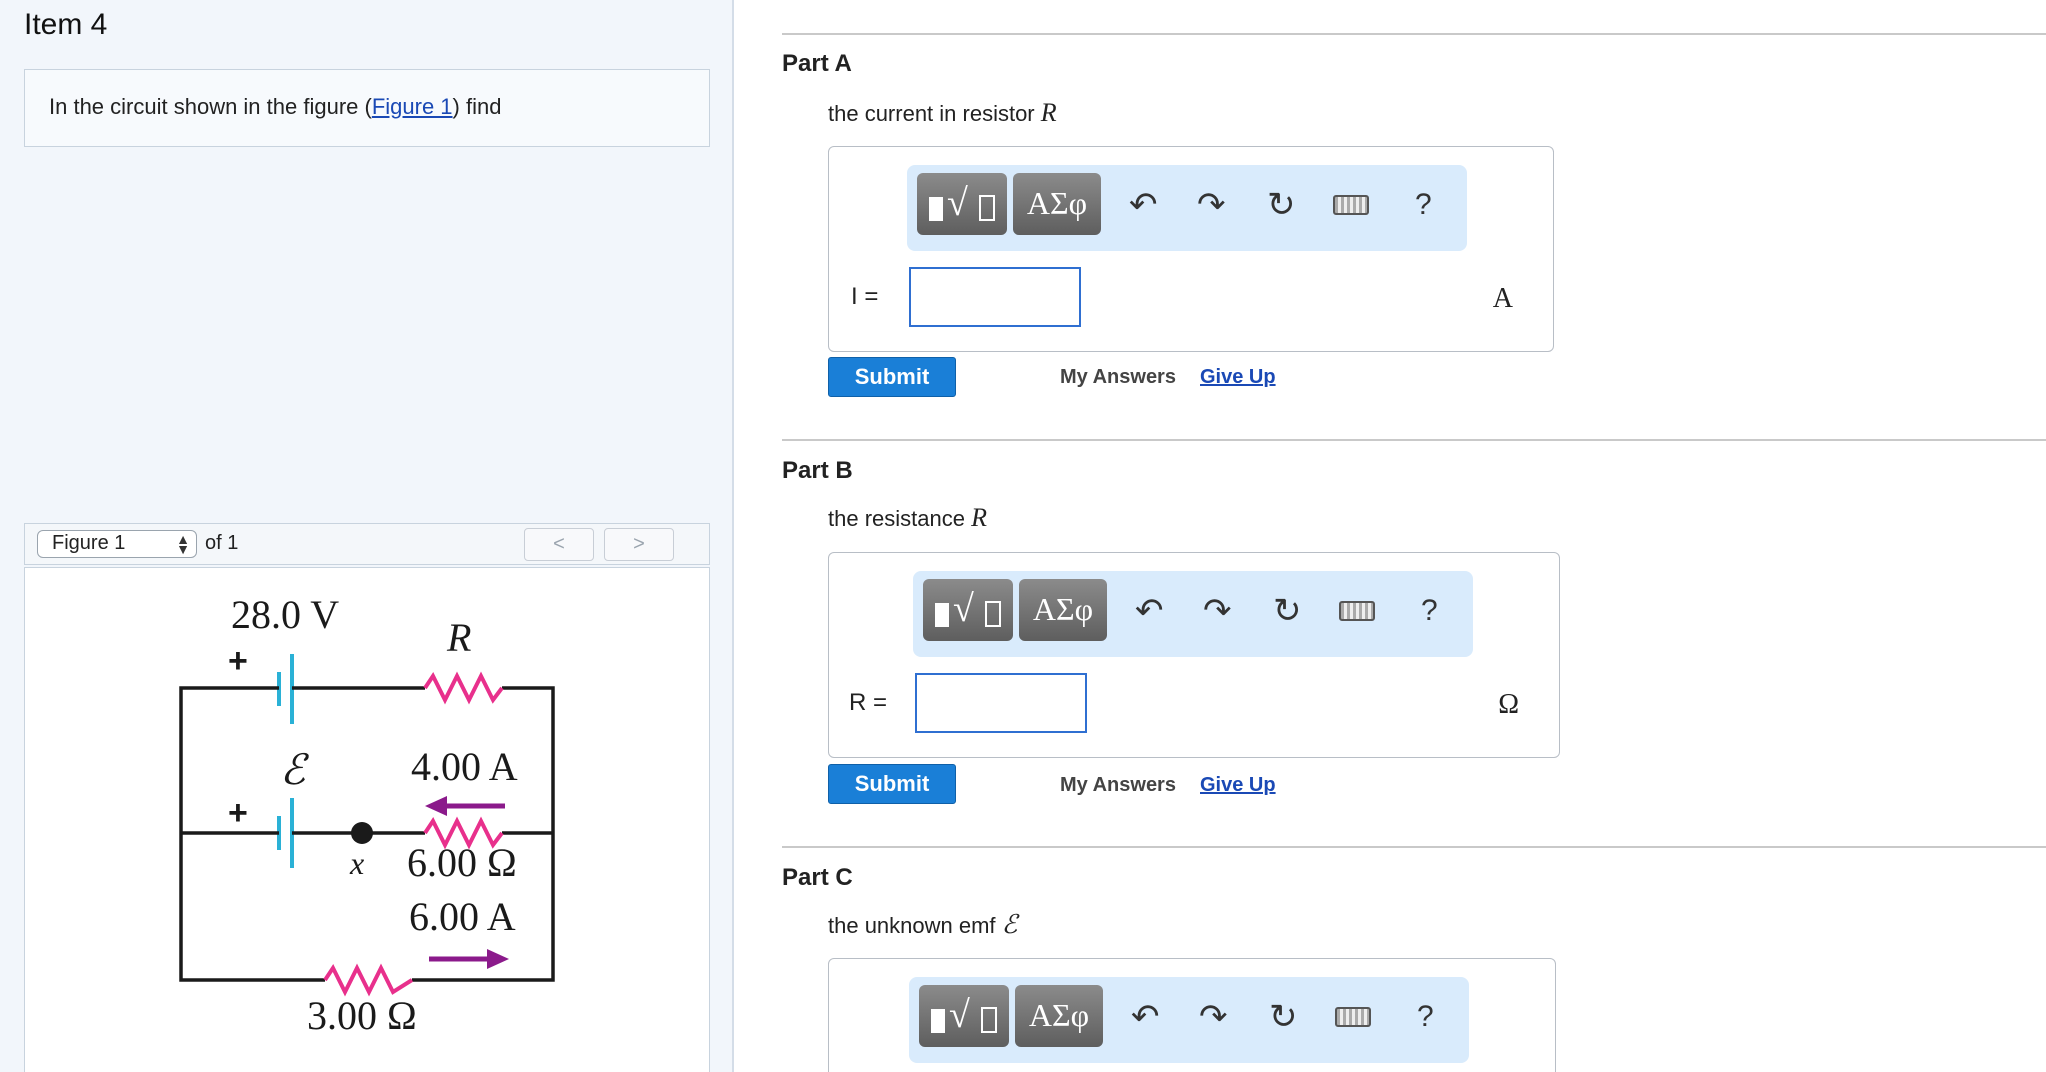  What do you see at coordinates (469, 959) in the screenshot?
I see `arrow-current-bottom` at bounding box center [469, 959].